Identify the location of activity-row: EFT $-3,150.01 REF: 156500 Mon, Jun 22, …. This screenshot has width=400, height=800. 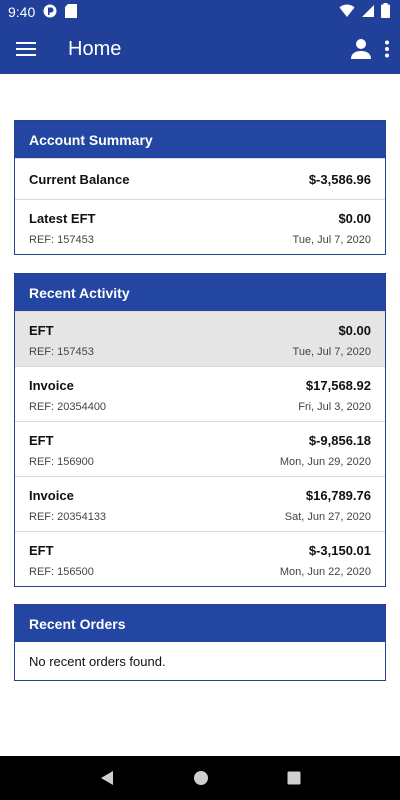
(200, 558).